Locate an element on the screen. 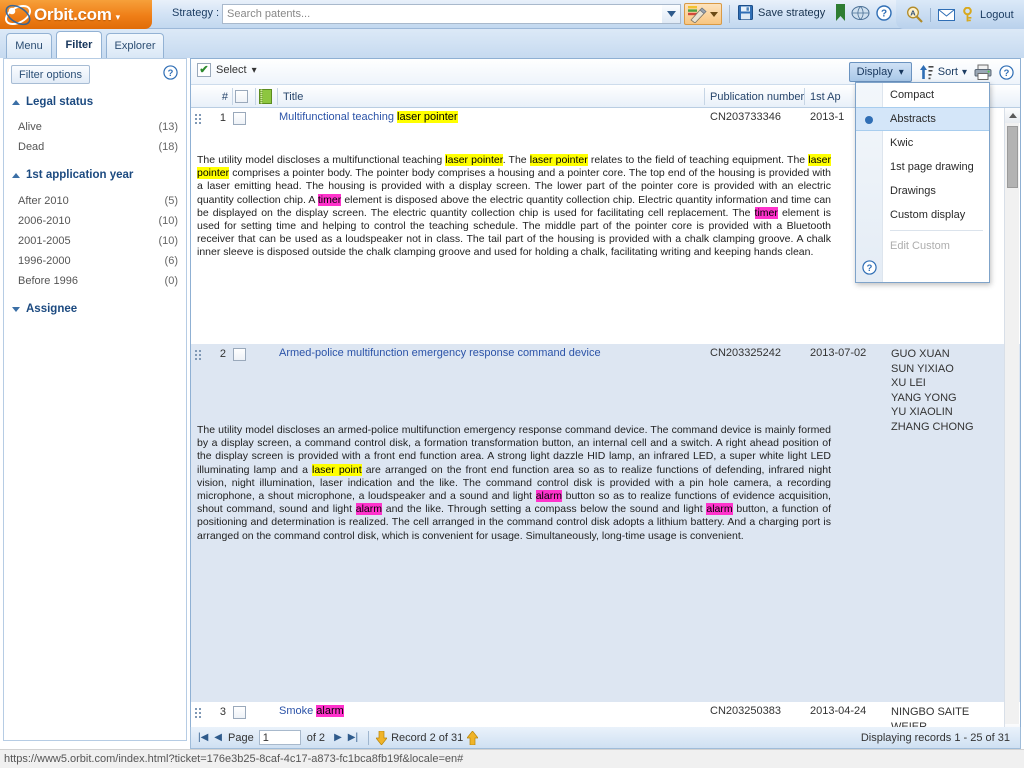 The height and width of the screenshot is (768, 1024). menu-item-first-page-drawing: 1st page drawing is located at coordinates (922, 167).